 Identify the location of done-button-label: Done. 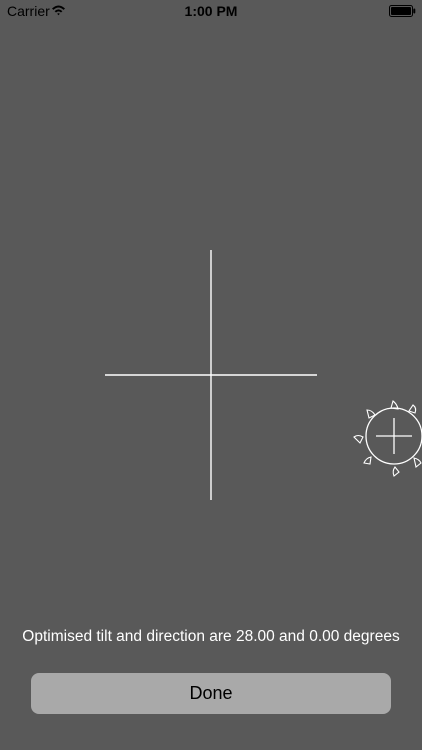
(211, 693).